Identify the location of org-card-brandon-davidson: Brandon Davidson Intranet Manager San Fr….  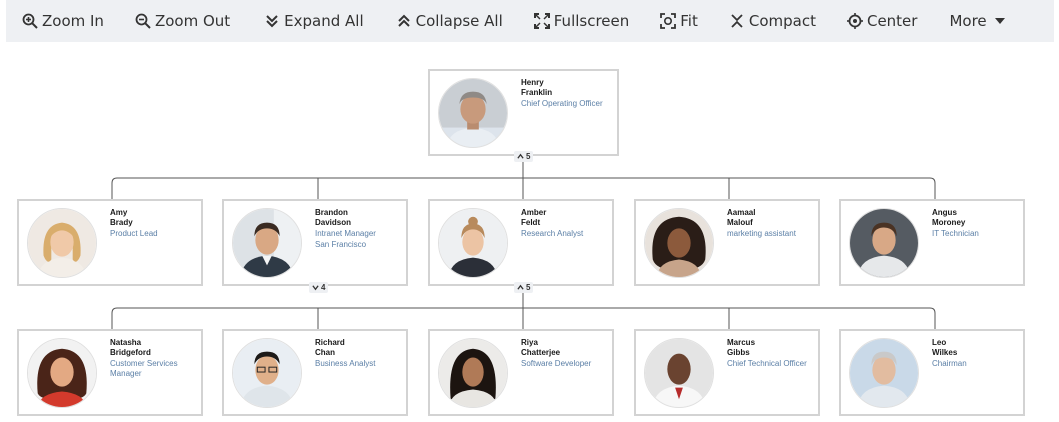
(315, 242).